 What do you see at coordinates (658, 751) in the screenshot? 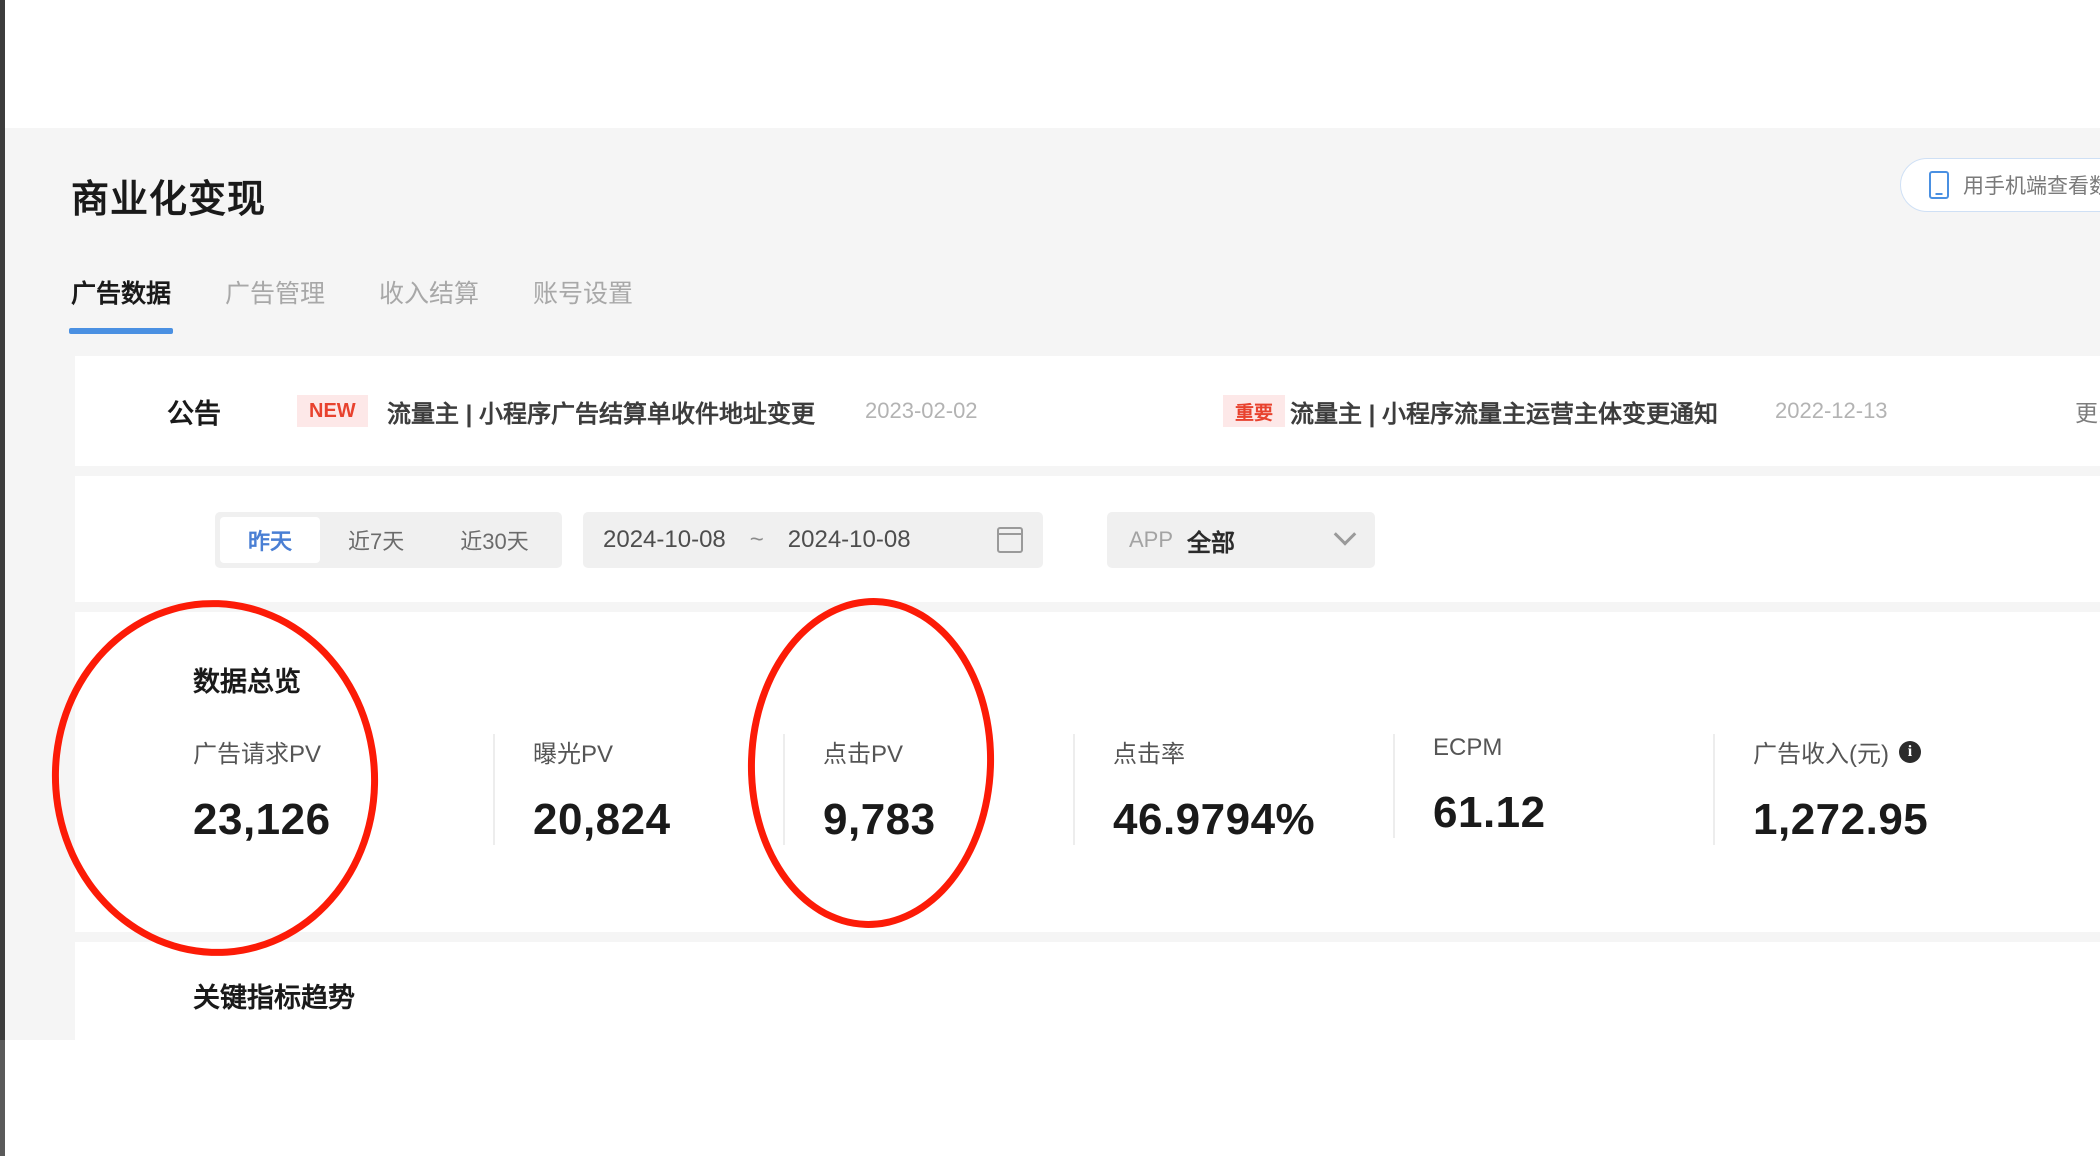
I see `metric-label: 曝光PV` at bounding box center [658, 751].